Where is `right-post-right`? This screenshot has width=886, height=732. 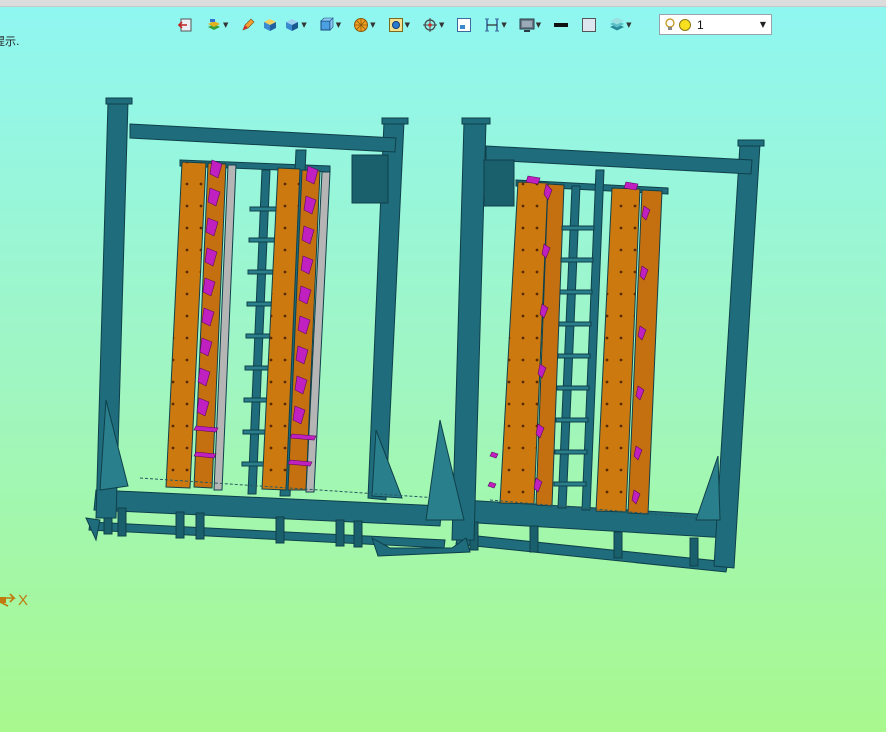 right-post-right is located at coordinates (737, 356).